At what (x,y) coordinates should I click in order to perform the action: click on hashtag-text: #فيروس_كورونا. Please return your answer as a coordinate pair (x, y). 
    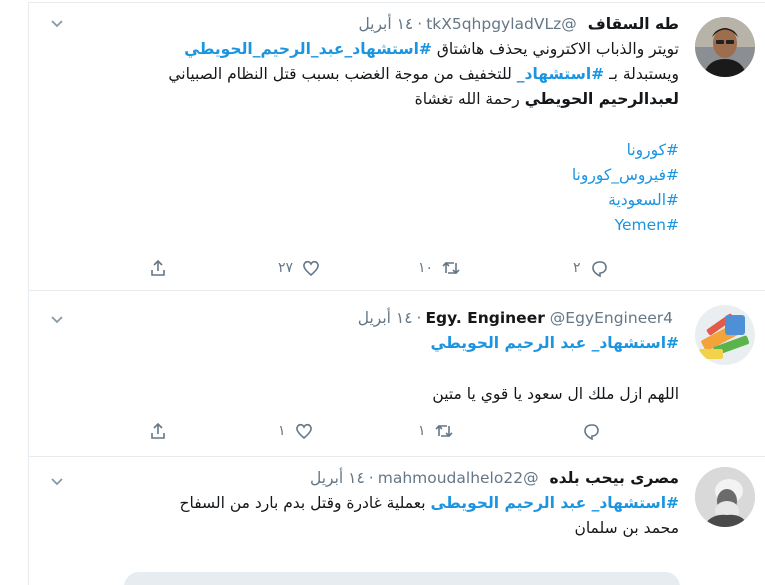
    Looking at the image, I should click on (625, 175).